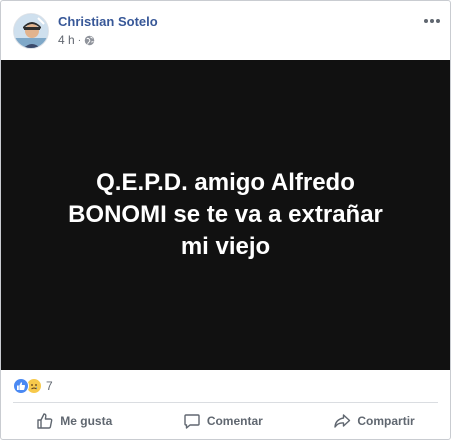 The image size is (451, 440). I want to click on like-button: Me gusta, so click(74, 421).